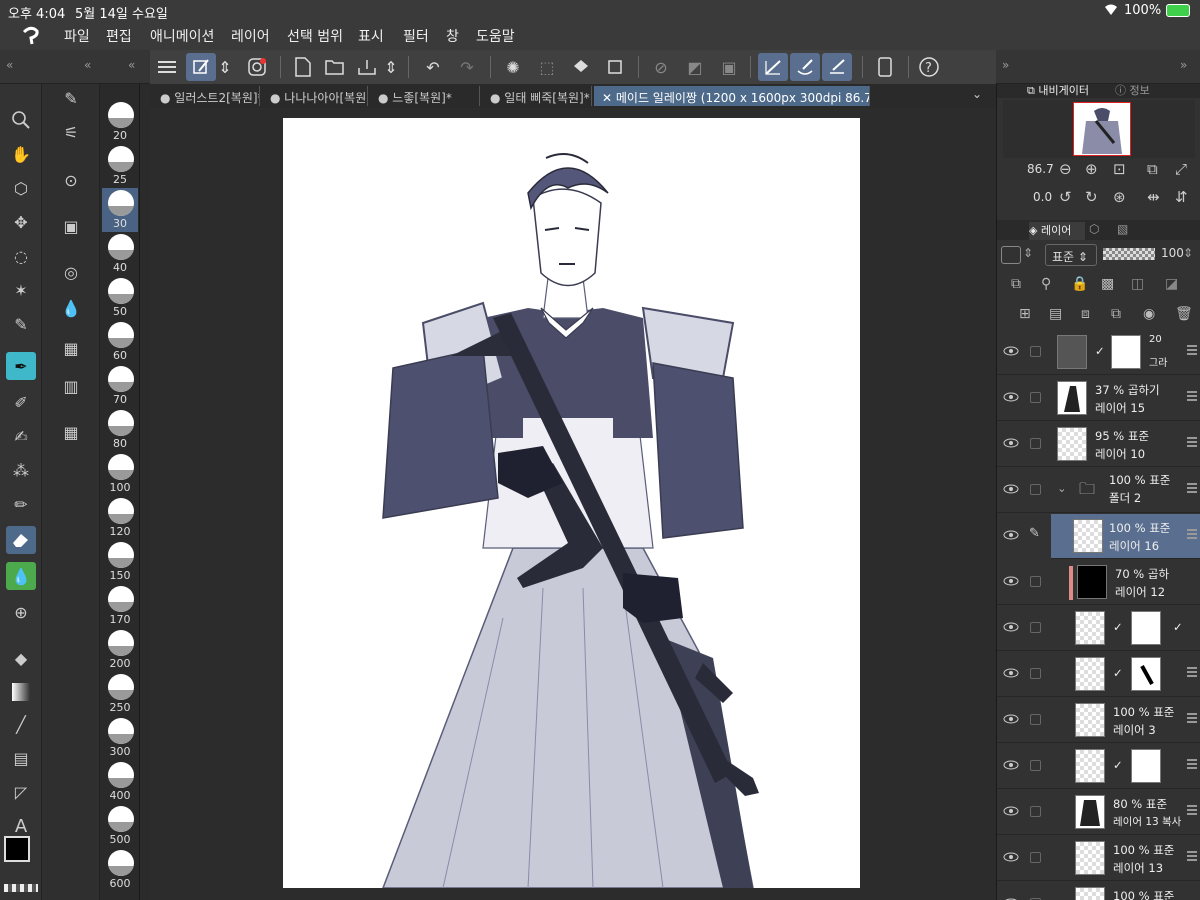 This screenshot has height=900, width=1200. I want to click on brush-size-item: 250, so click(120, 694).